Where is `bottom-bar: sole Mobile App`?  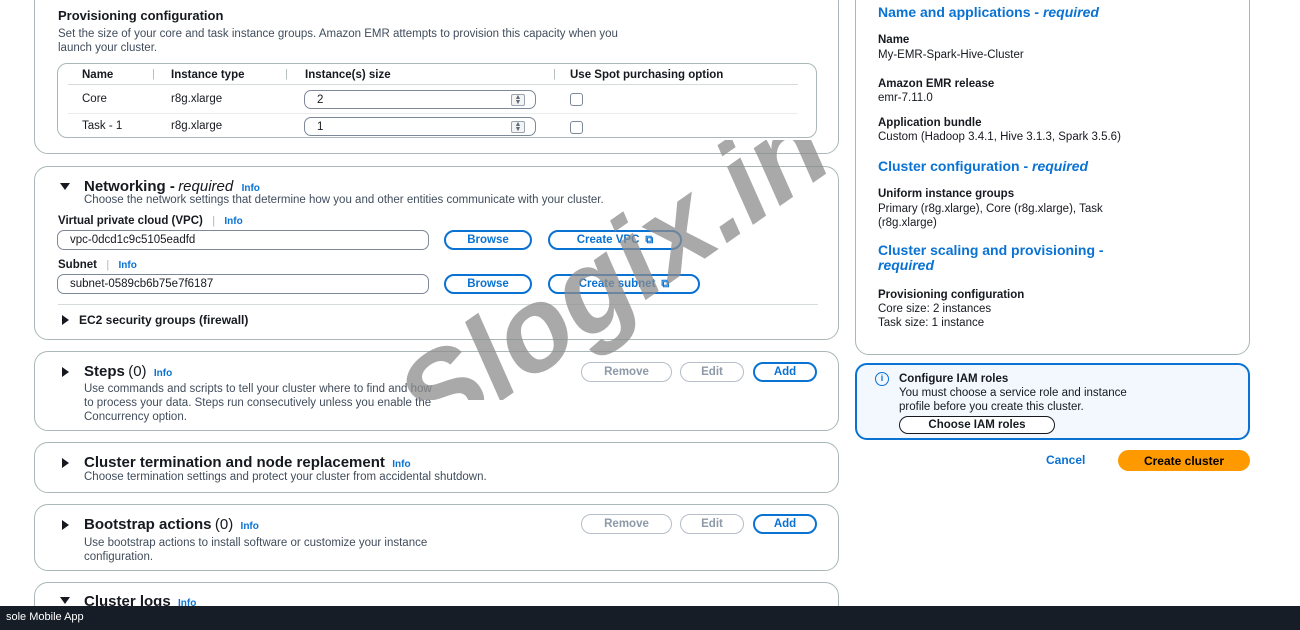
bottom-bar: sole Mobile App is located at coordinates (650, 618).